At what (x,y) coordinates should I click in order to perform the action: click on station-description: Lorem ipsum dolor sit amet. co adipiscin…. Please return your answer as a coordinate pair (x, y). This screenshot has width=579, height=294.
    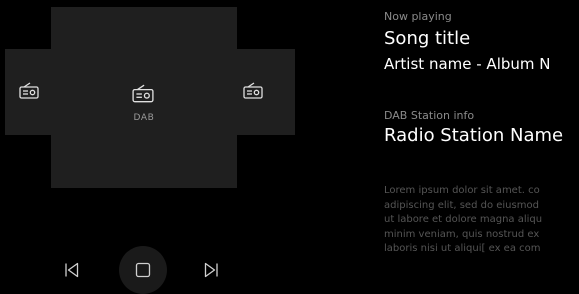
    Looking at the image, I should click on (481, 220).